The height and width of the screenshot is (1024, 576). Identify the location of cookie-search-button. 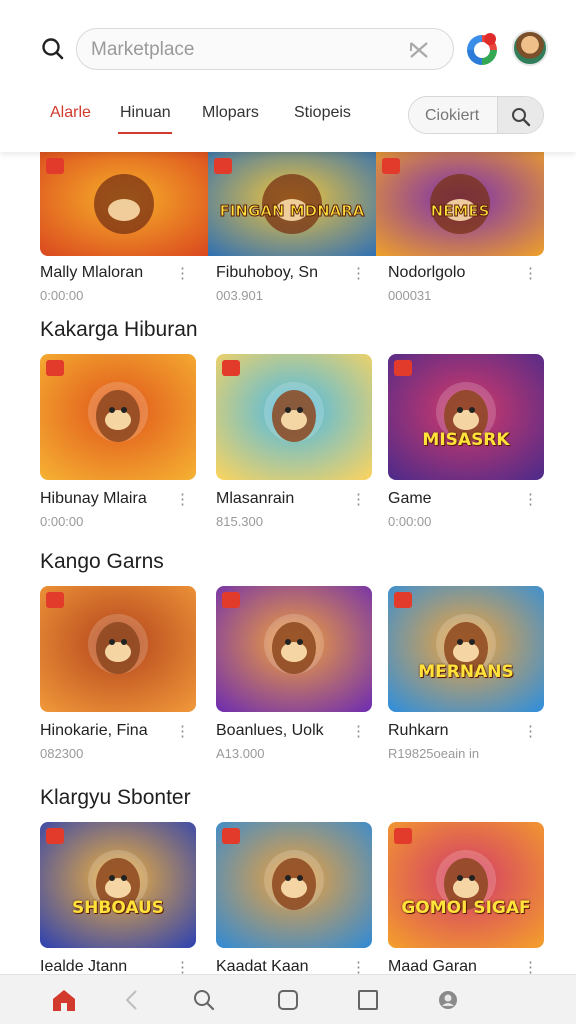
(520, 115).